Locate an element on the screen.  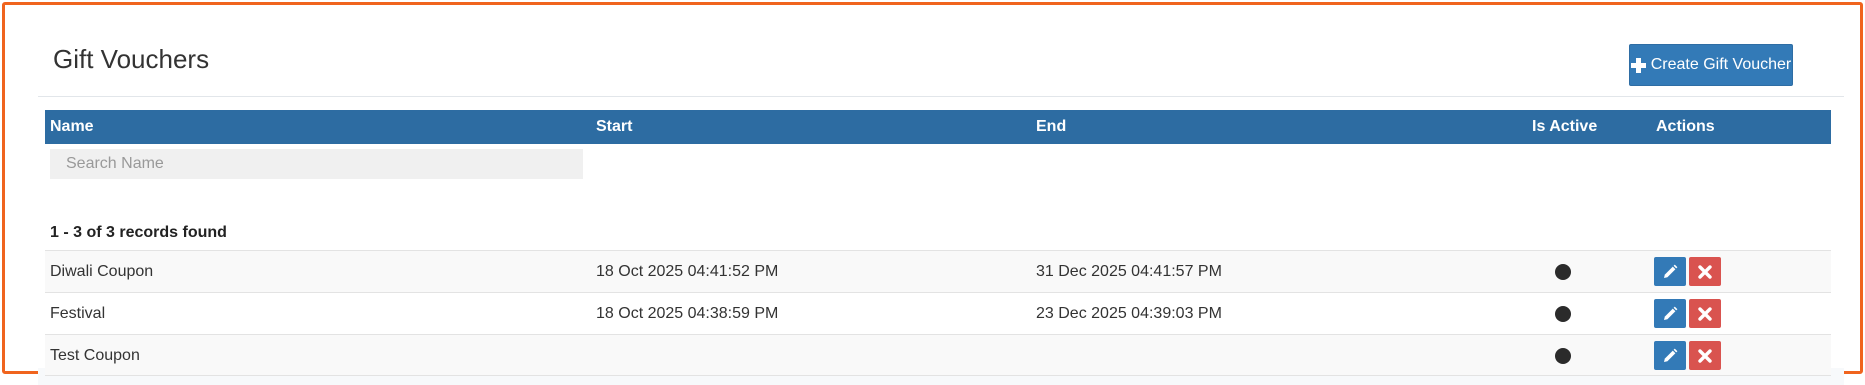
column-header-is-active: Is Active is located at coordinates (1564, 127).